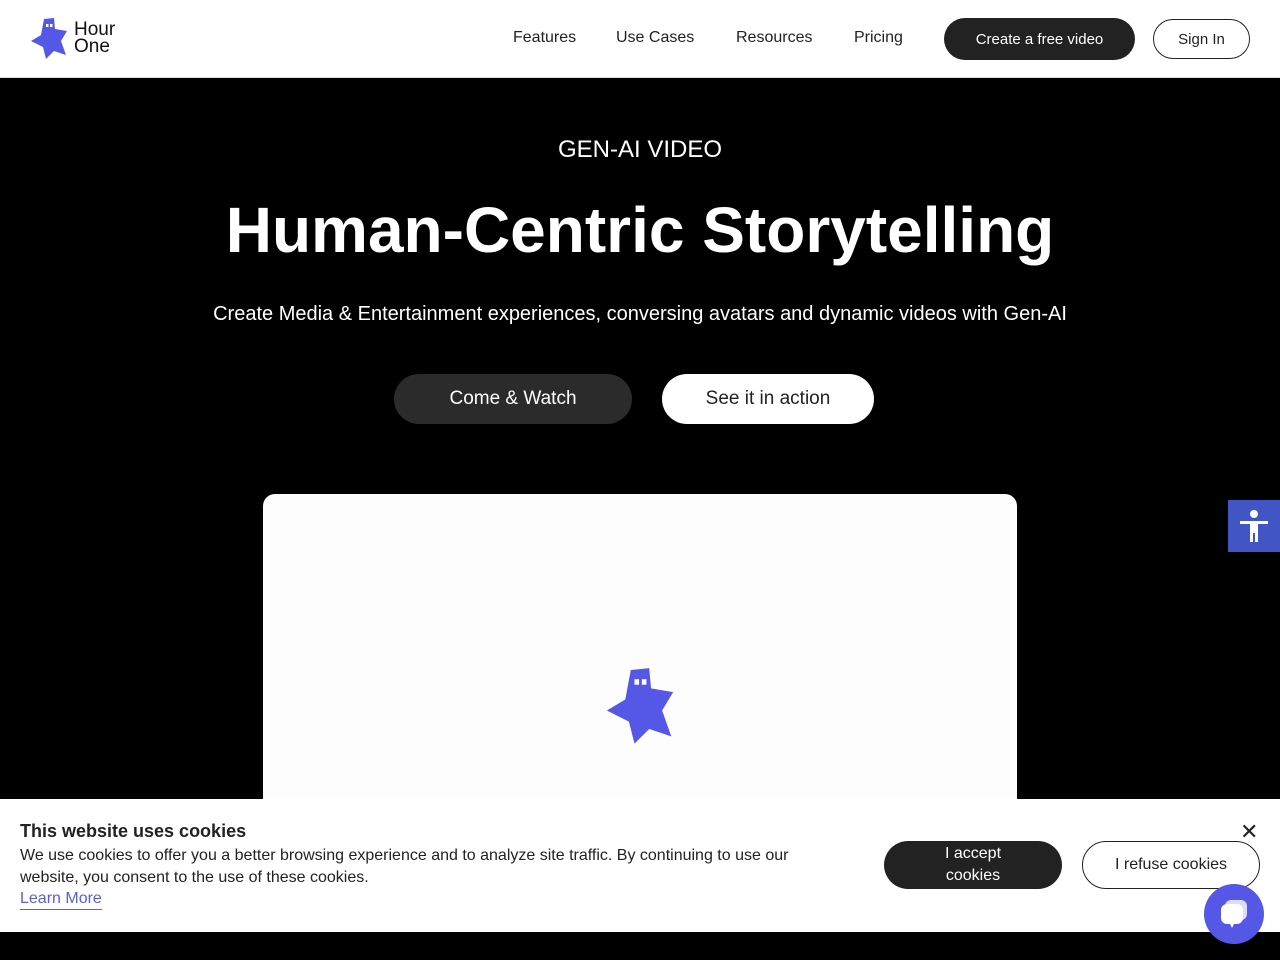 This screenshot has height=960, width=1280. What do you see at coordinates (640, 706) in the screenshot?
I see `star-logo-loading-icon` at bounding box center [640, 706].